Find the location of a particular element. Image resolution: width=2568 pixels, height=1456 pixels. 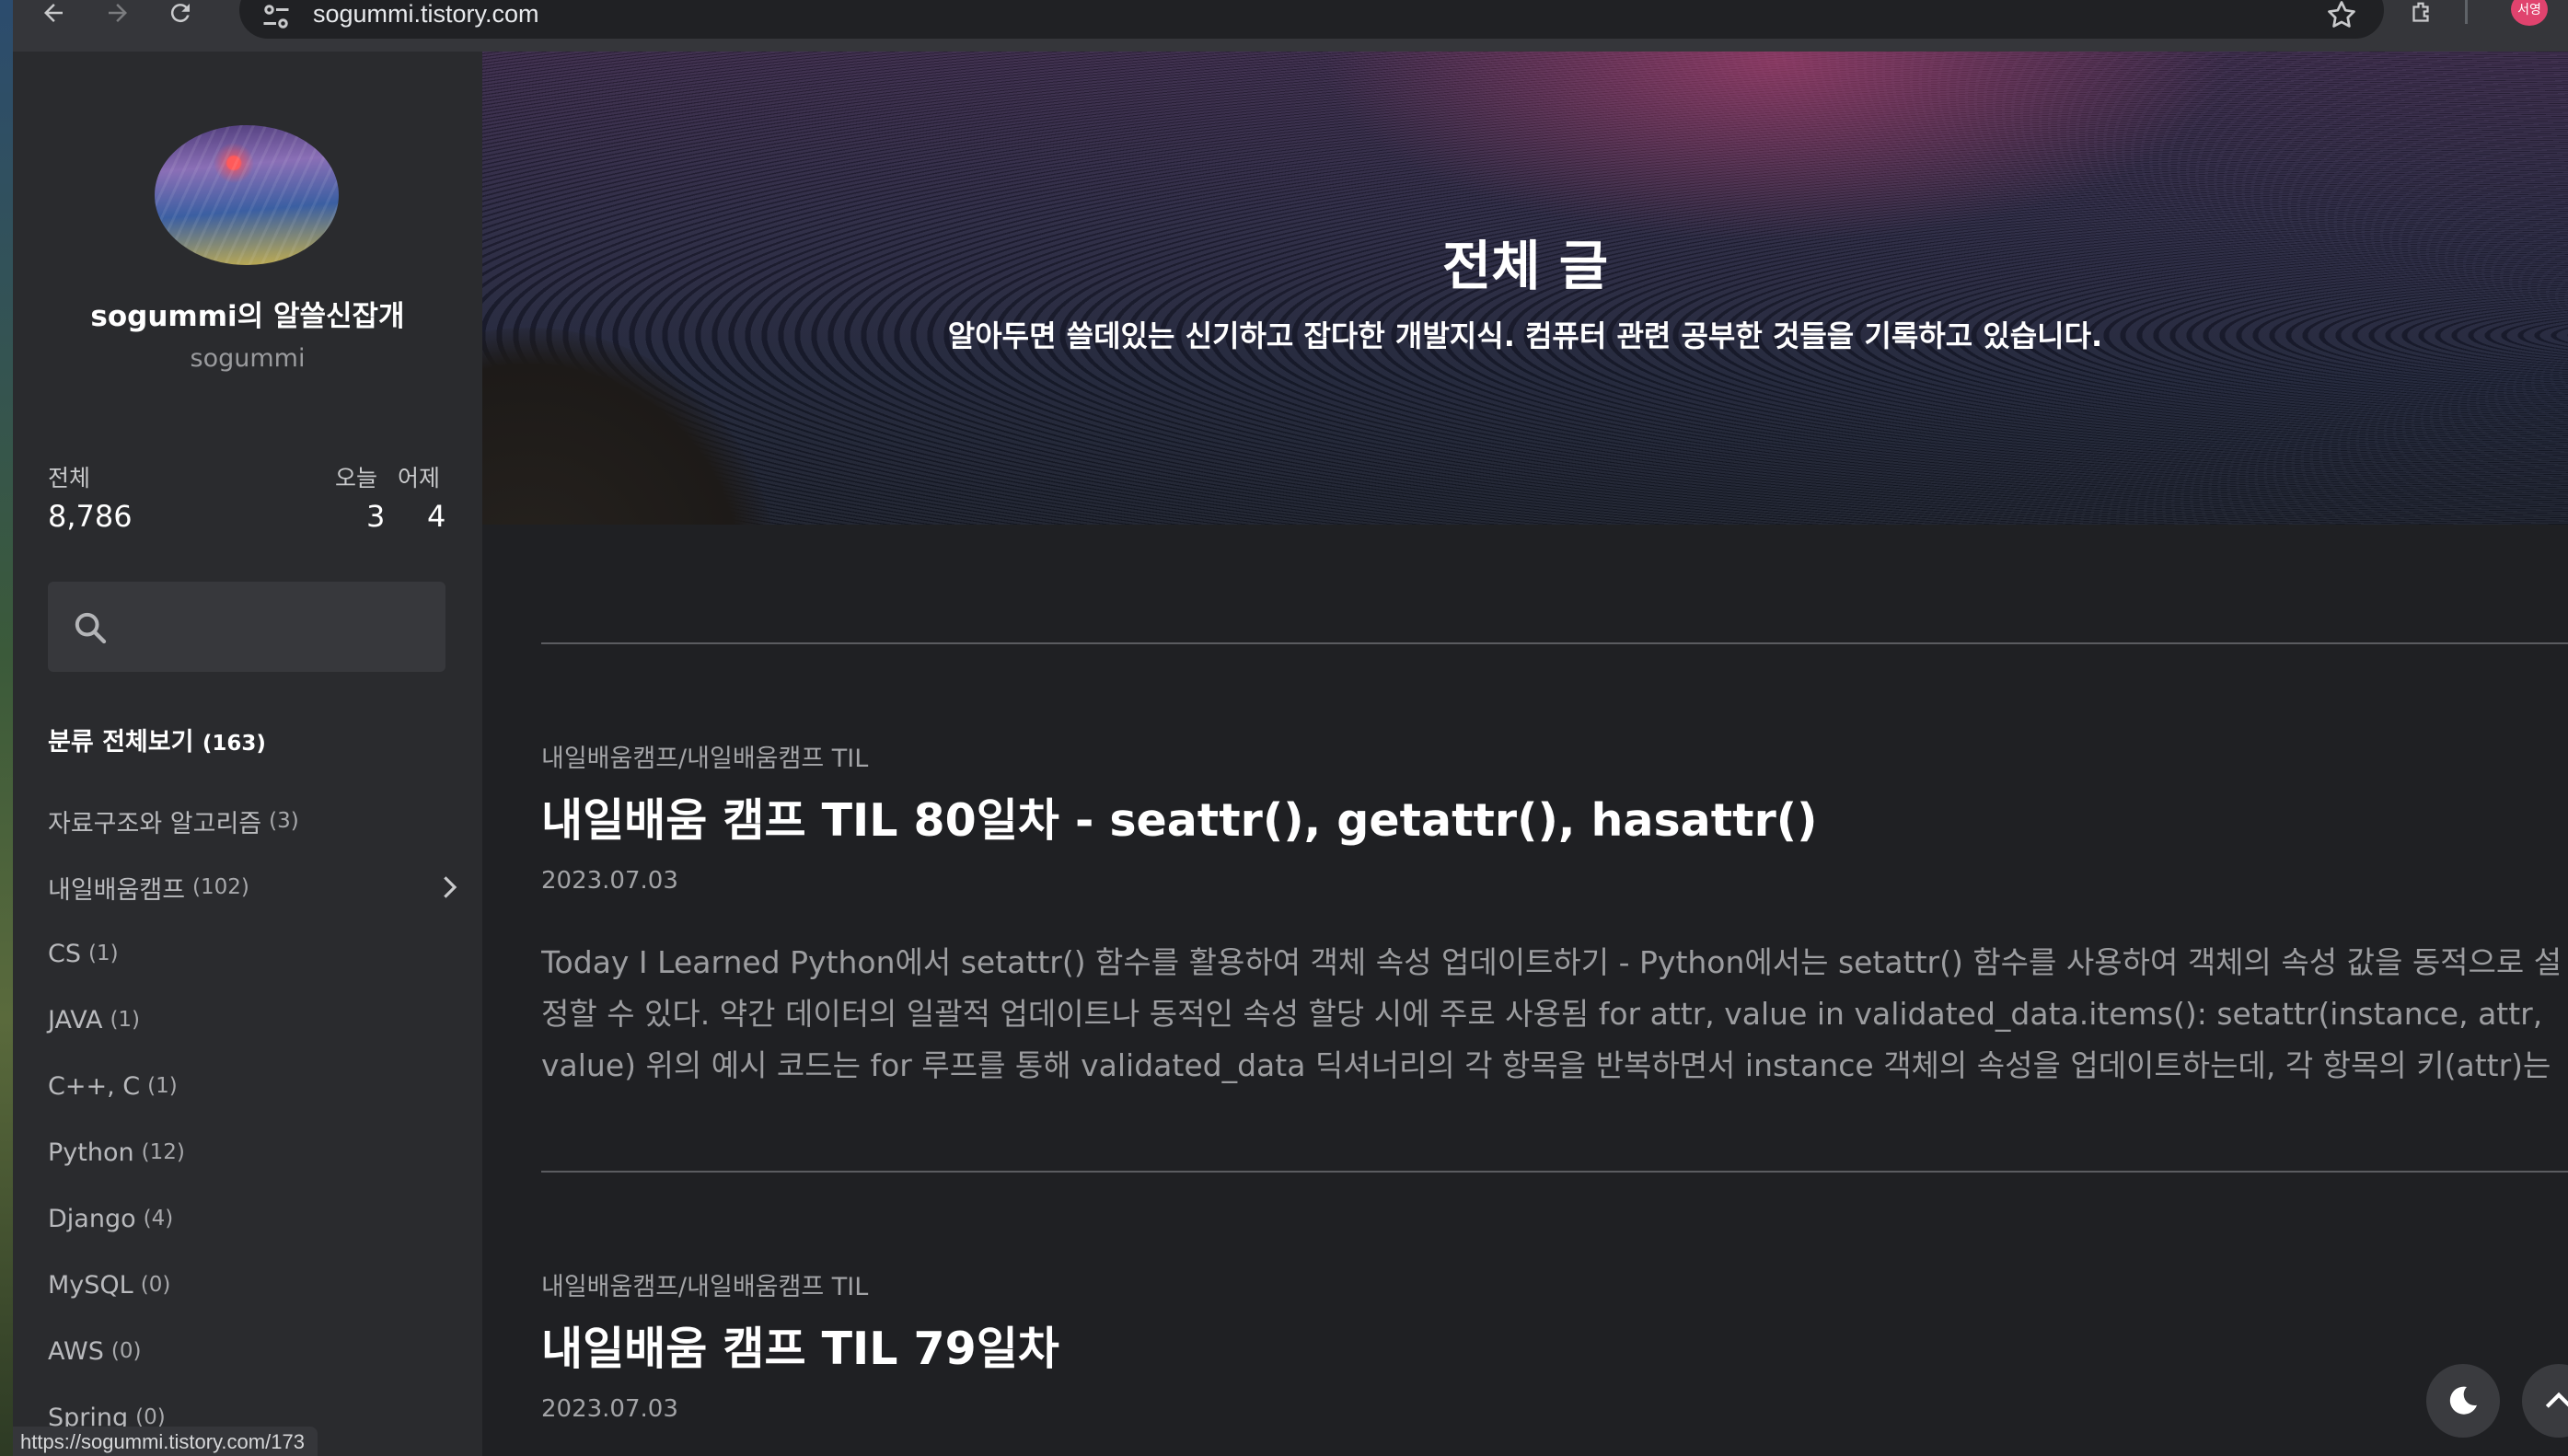

toolbar-divider is located at coordinates (2466, 12).